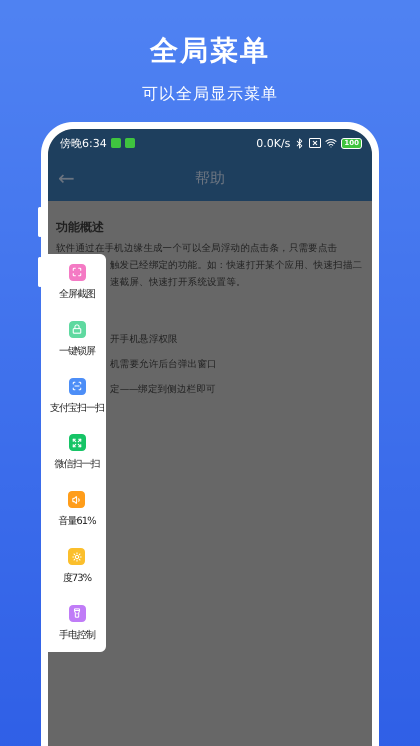 The width and height of the screenshot is (420, 746). What do you see at coordinates (144, 340) in the screenshot?
I see `step-text: 开手机悬浮权限` at bounding box center [144, 340].